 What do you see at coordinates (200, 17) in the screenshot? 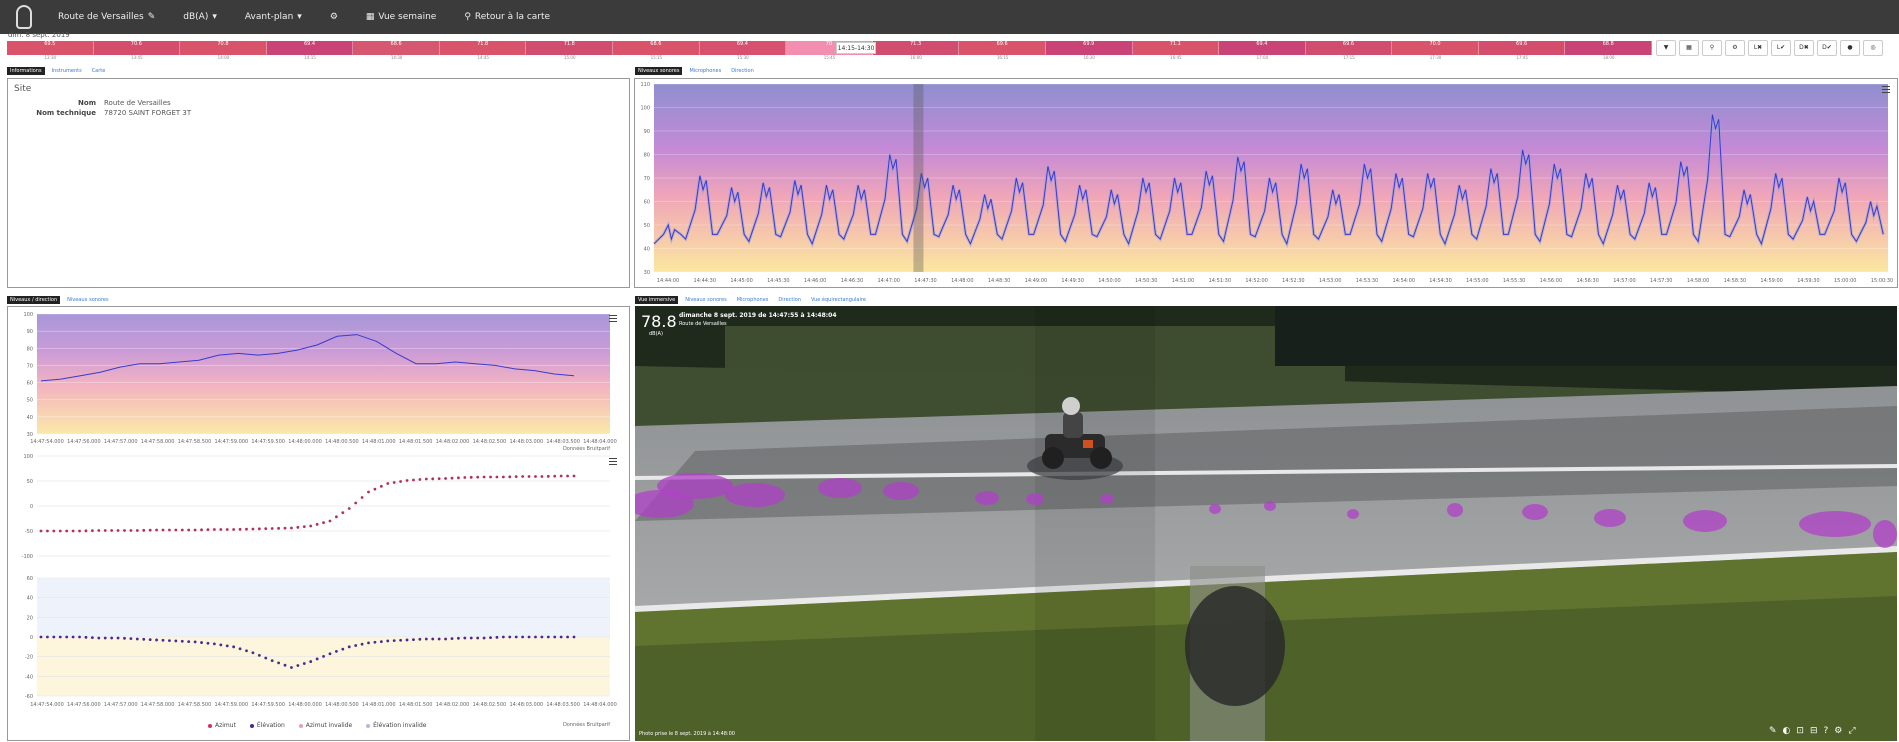
I see `unit-selector: dB(A) ▾` at bounding box center [200, 17].